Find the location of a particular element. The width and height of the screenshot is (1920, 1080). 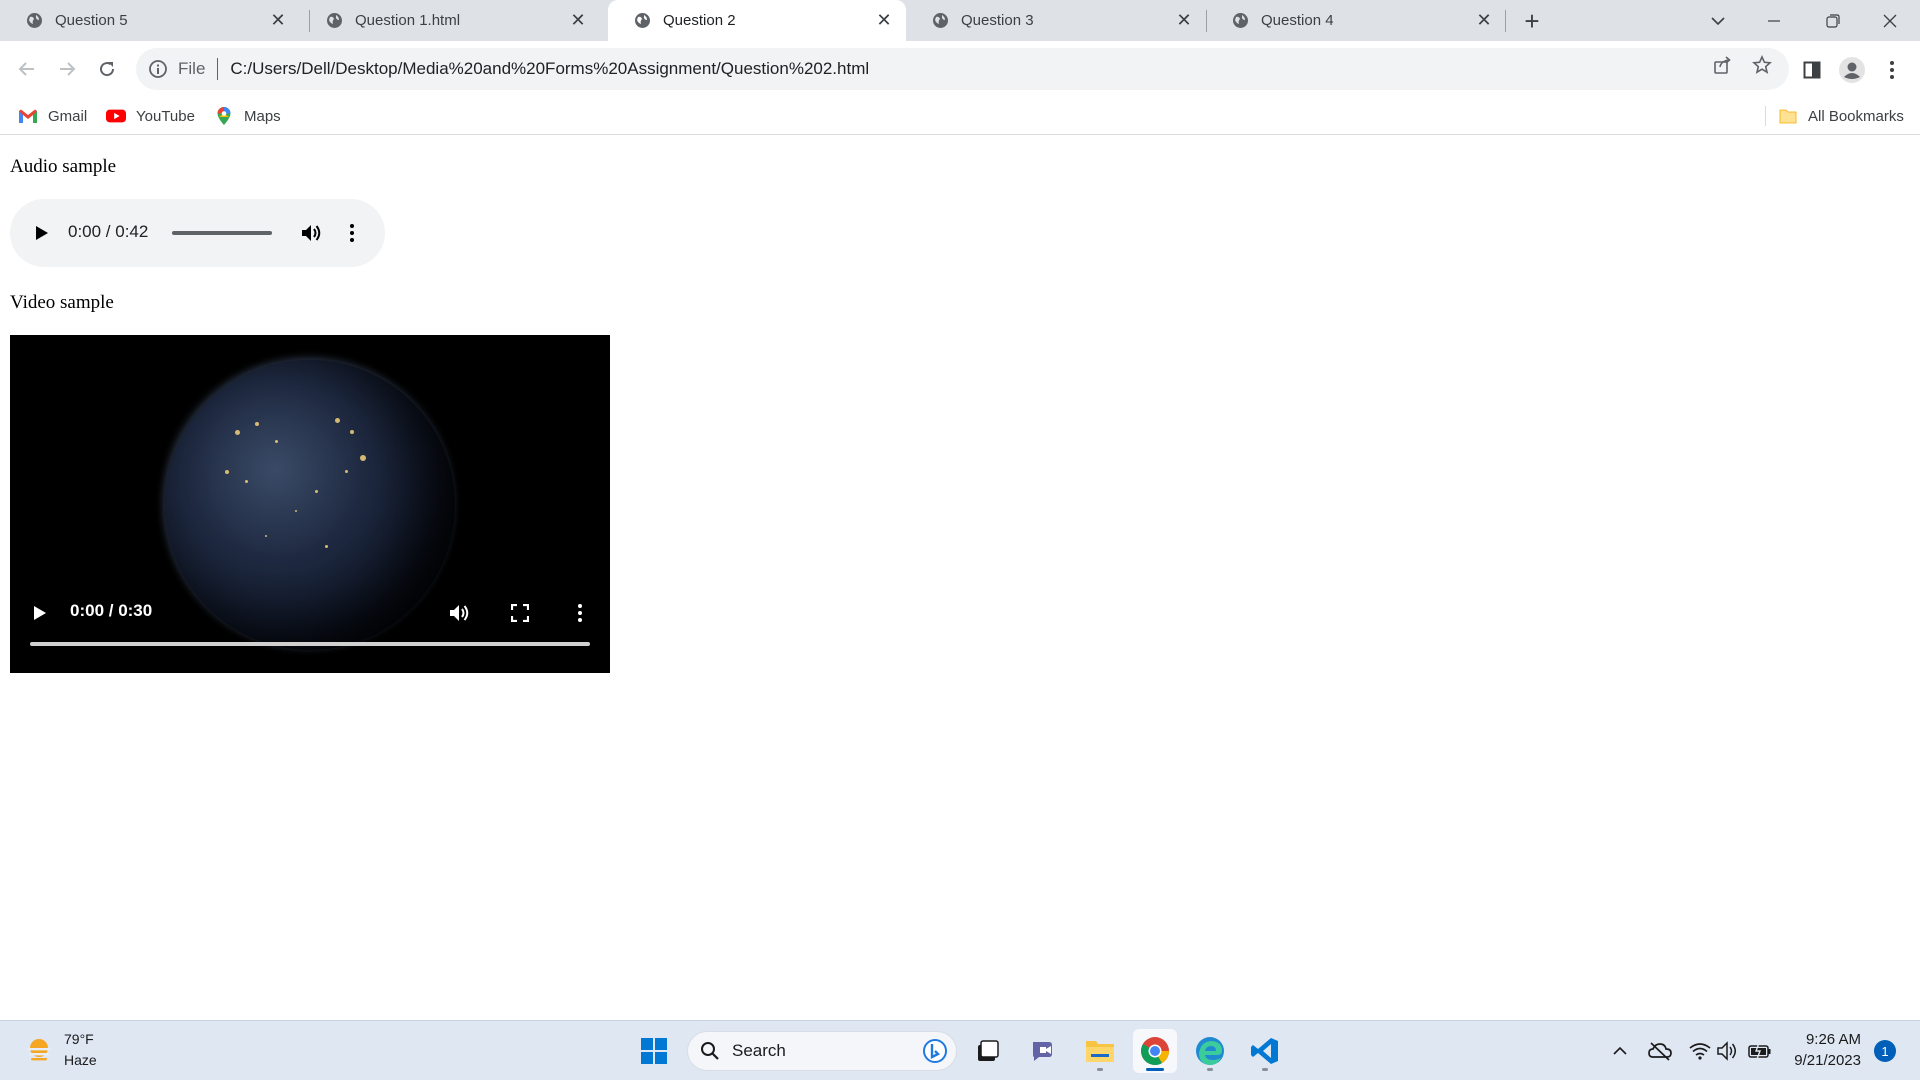

info-icon is located at coordinates (158, 69).